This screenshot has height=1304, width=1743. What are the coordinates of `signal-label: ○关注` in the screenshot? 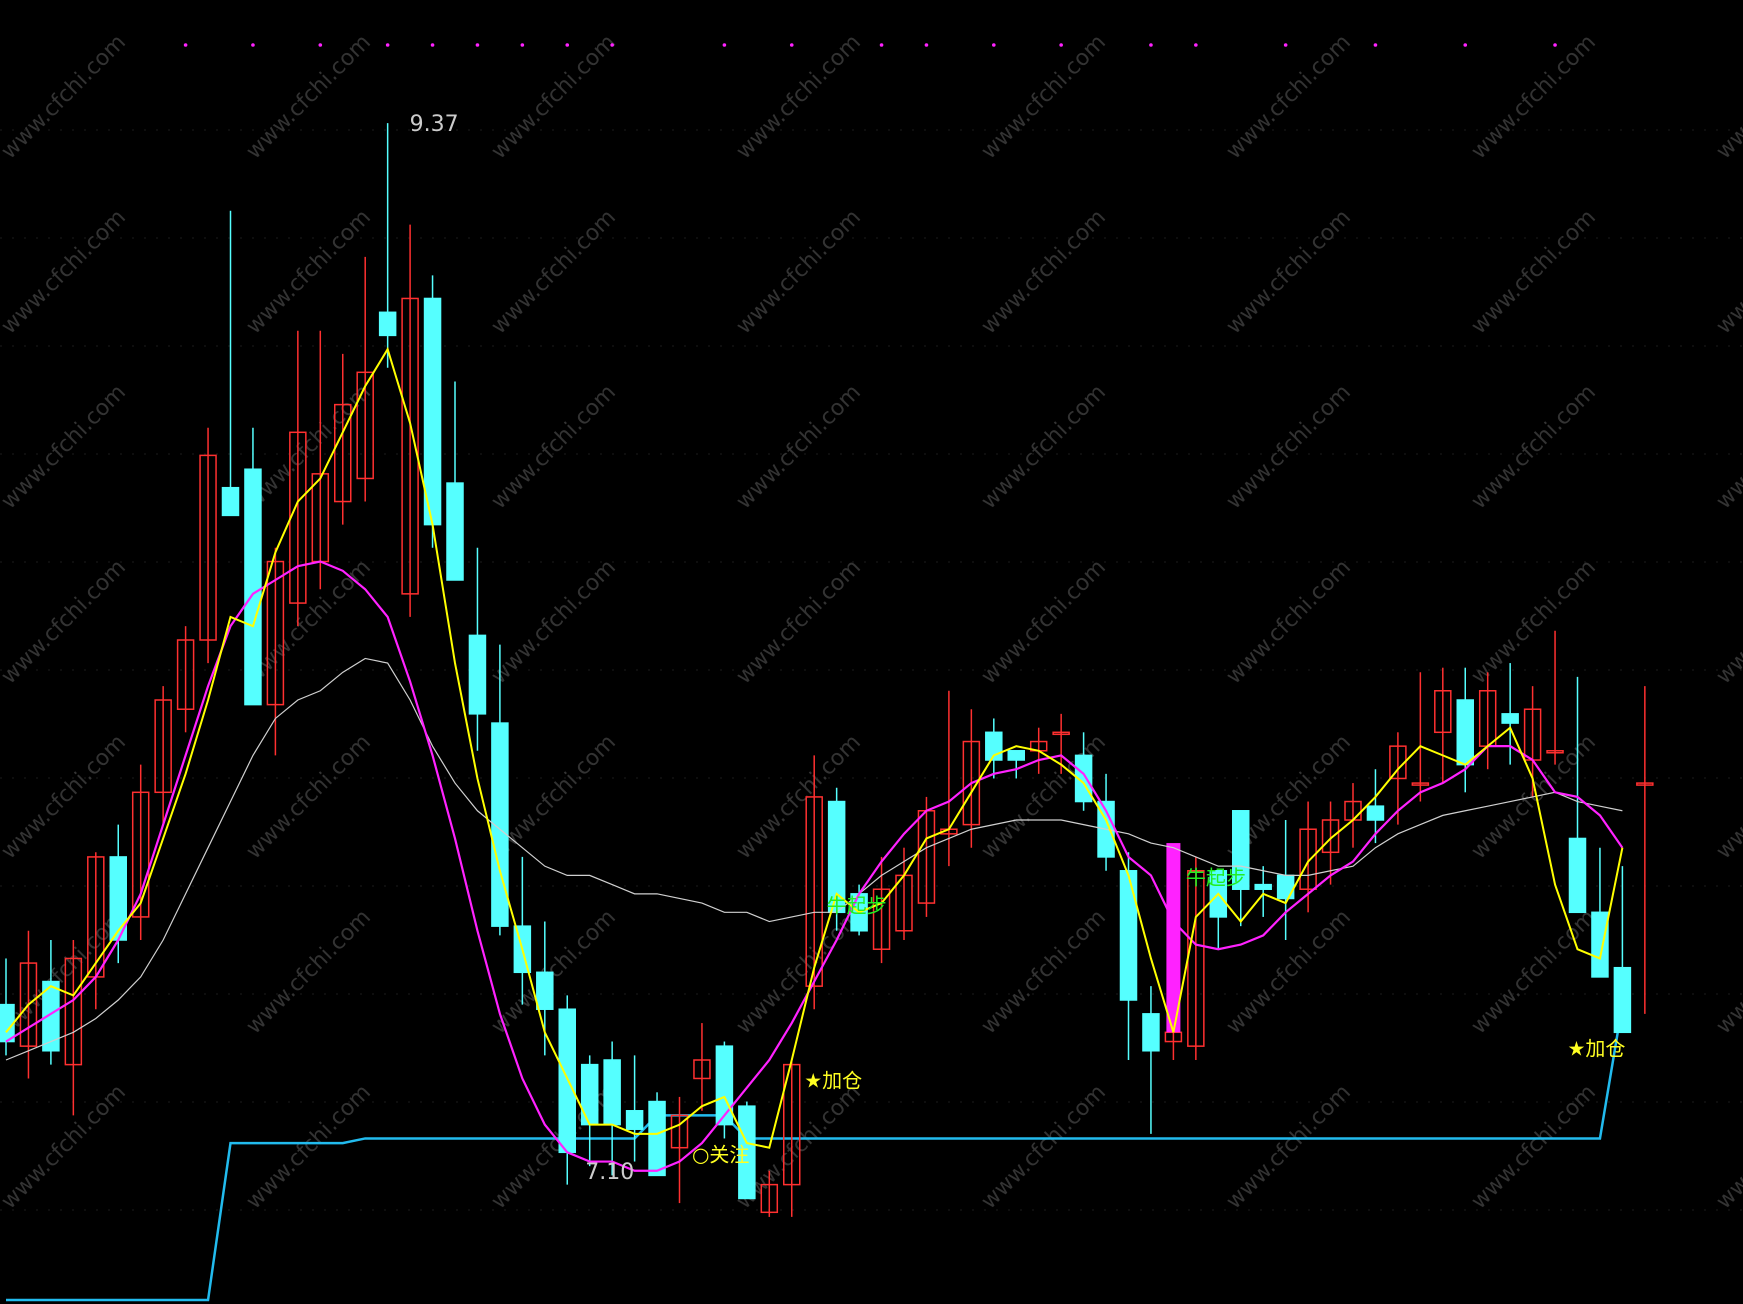 It's located at (720, 1155).